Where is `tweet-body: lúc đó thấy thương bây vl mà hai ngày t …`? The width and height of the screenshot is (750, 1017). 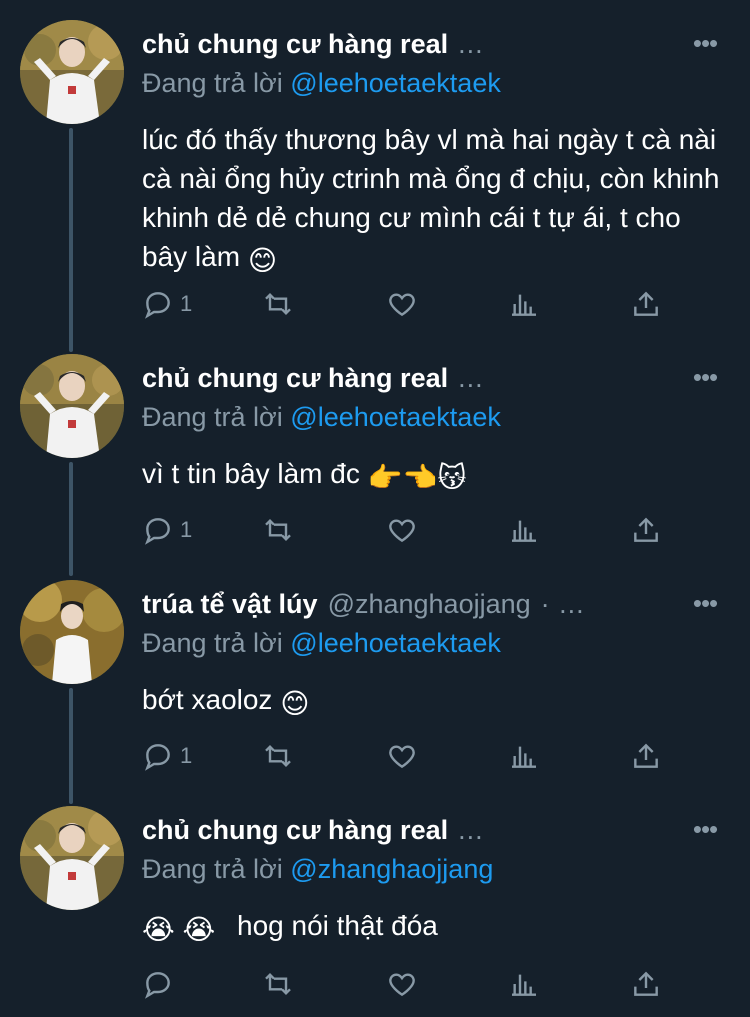
tweet-body: lúc đó thấy thương bây vl mà hai ngày t … is located at coordinates (431, 198).